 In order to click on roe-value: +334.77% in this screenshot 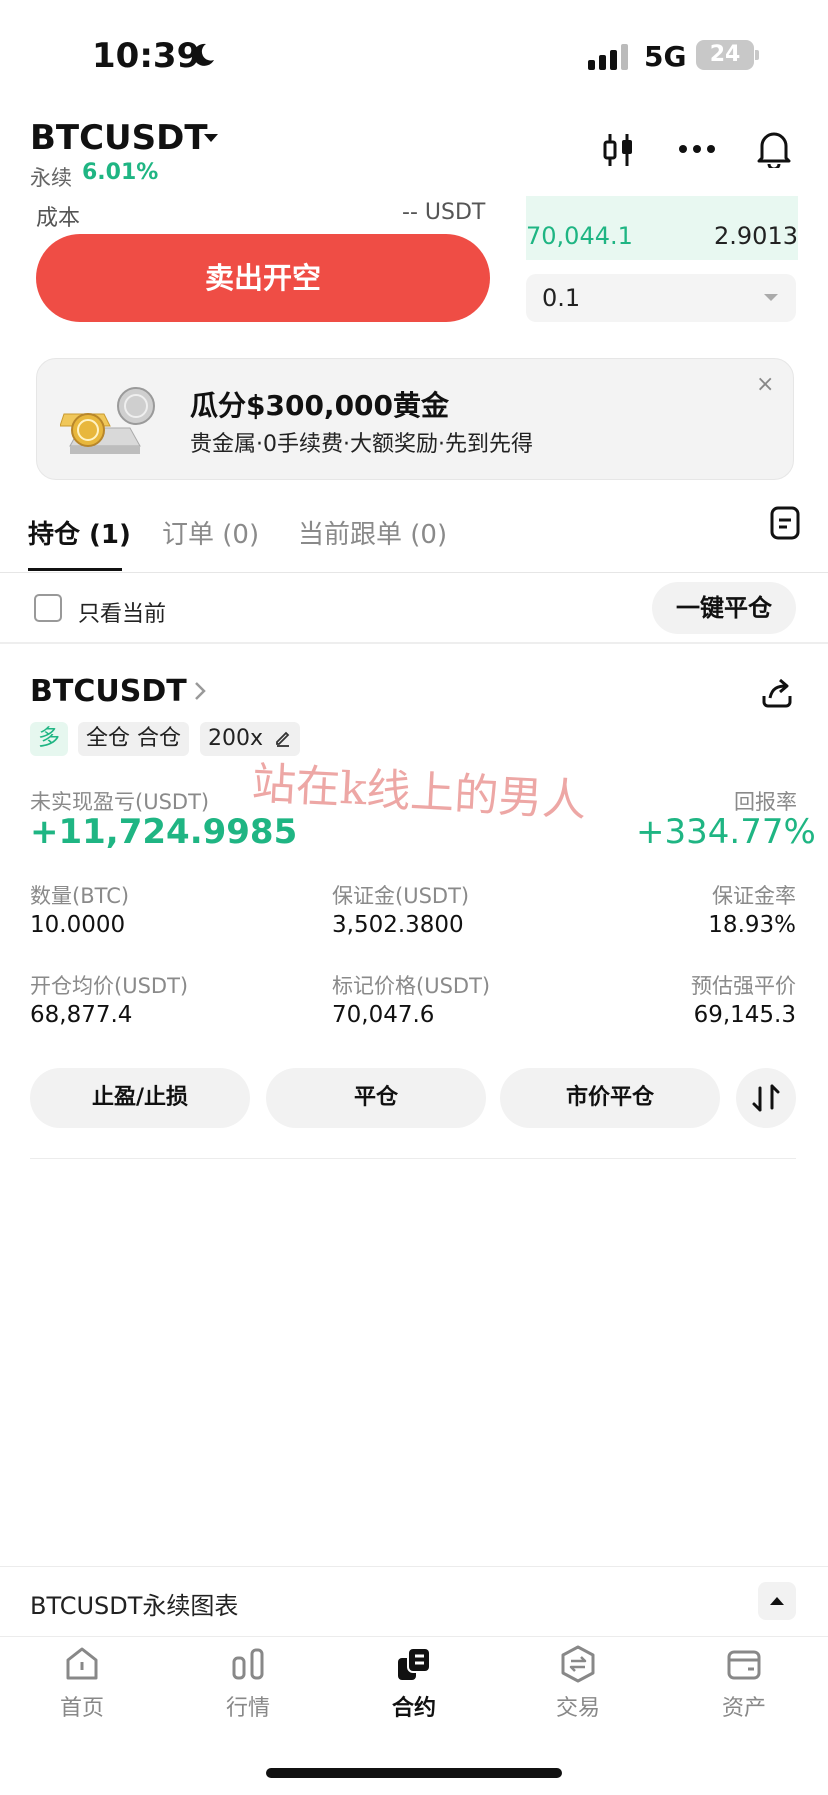, I will do `click(726, 832)`.